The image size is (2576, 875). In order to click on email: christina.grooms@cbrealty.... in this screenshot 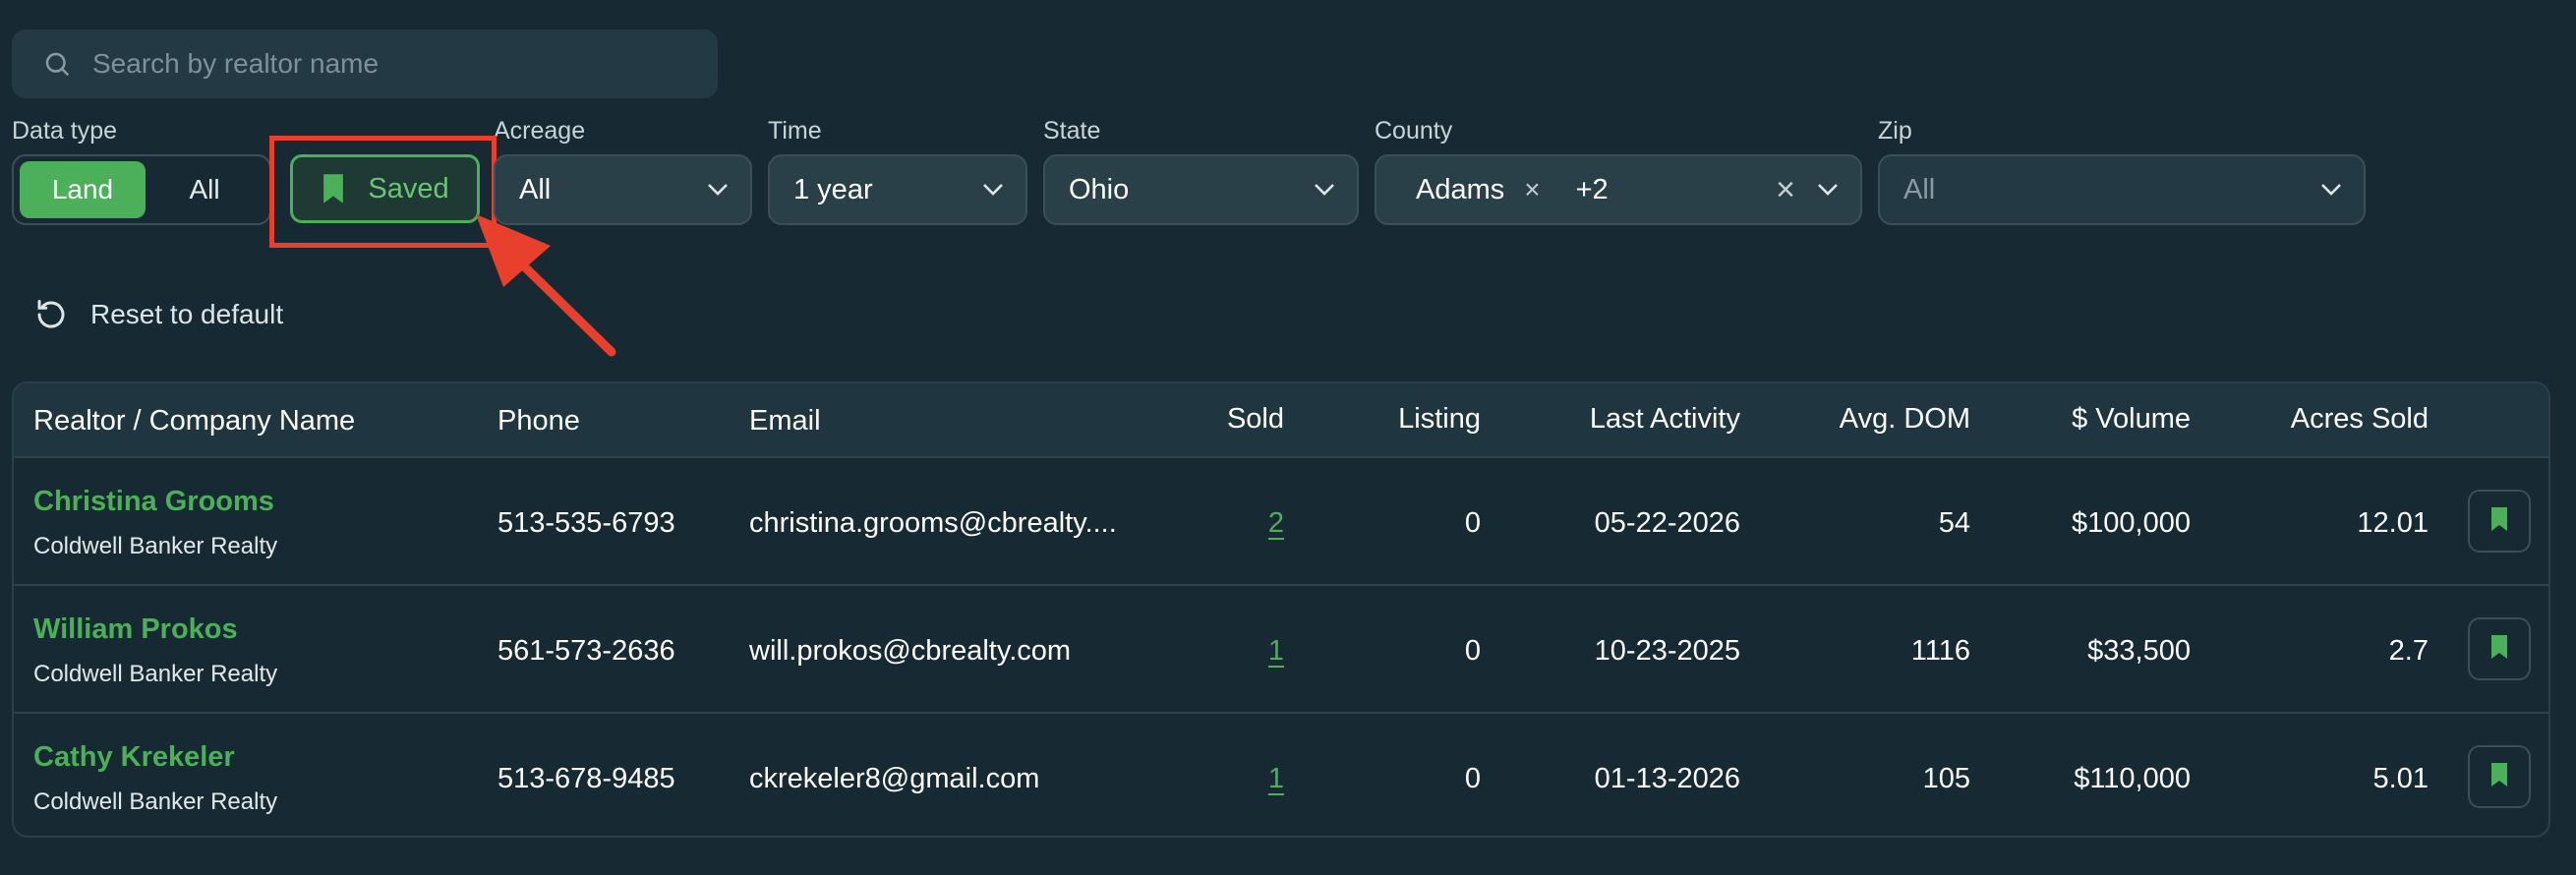, I will do `click(933, 523)`.